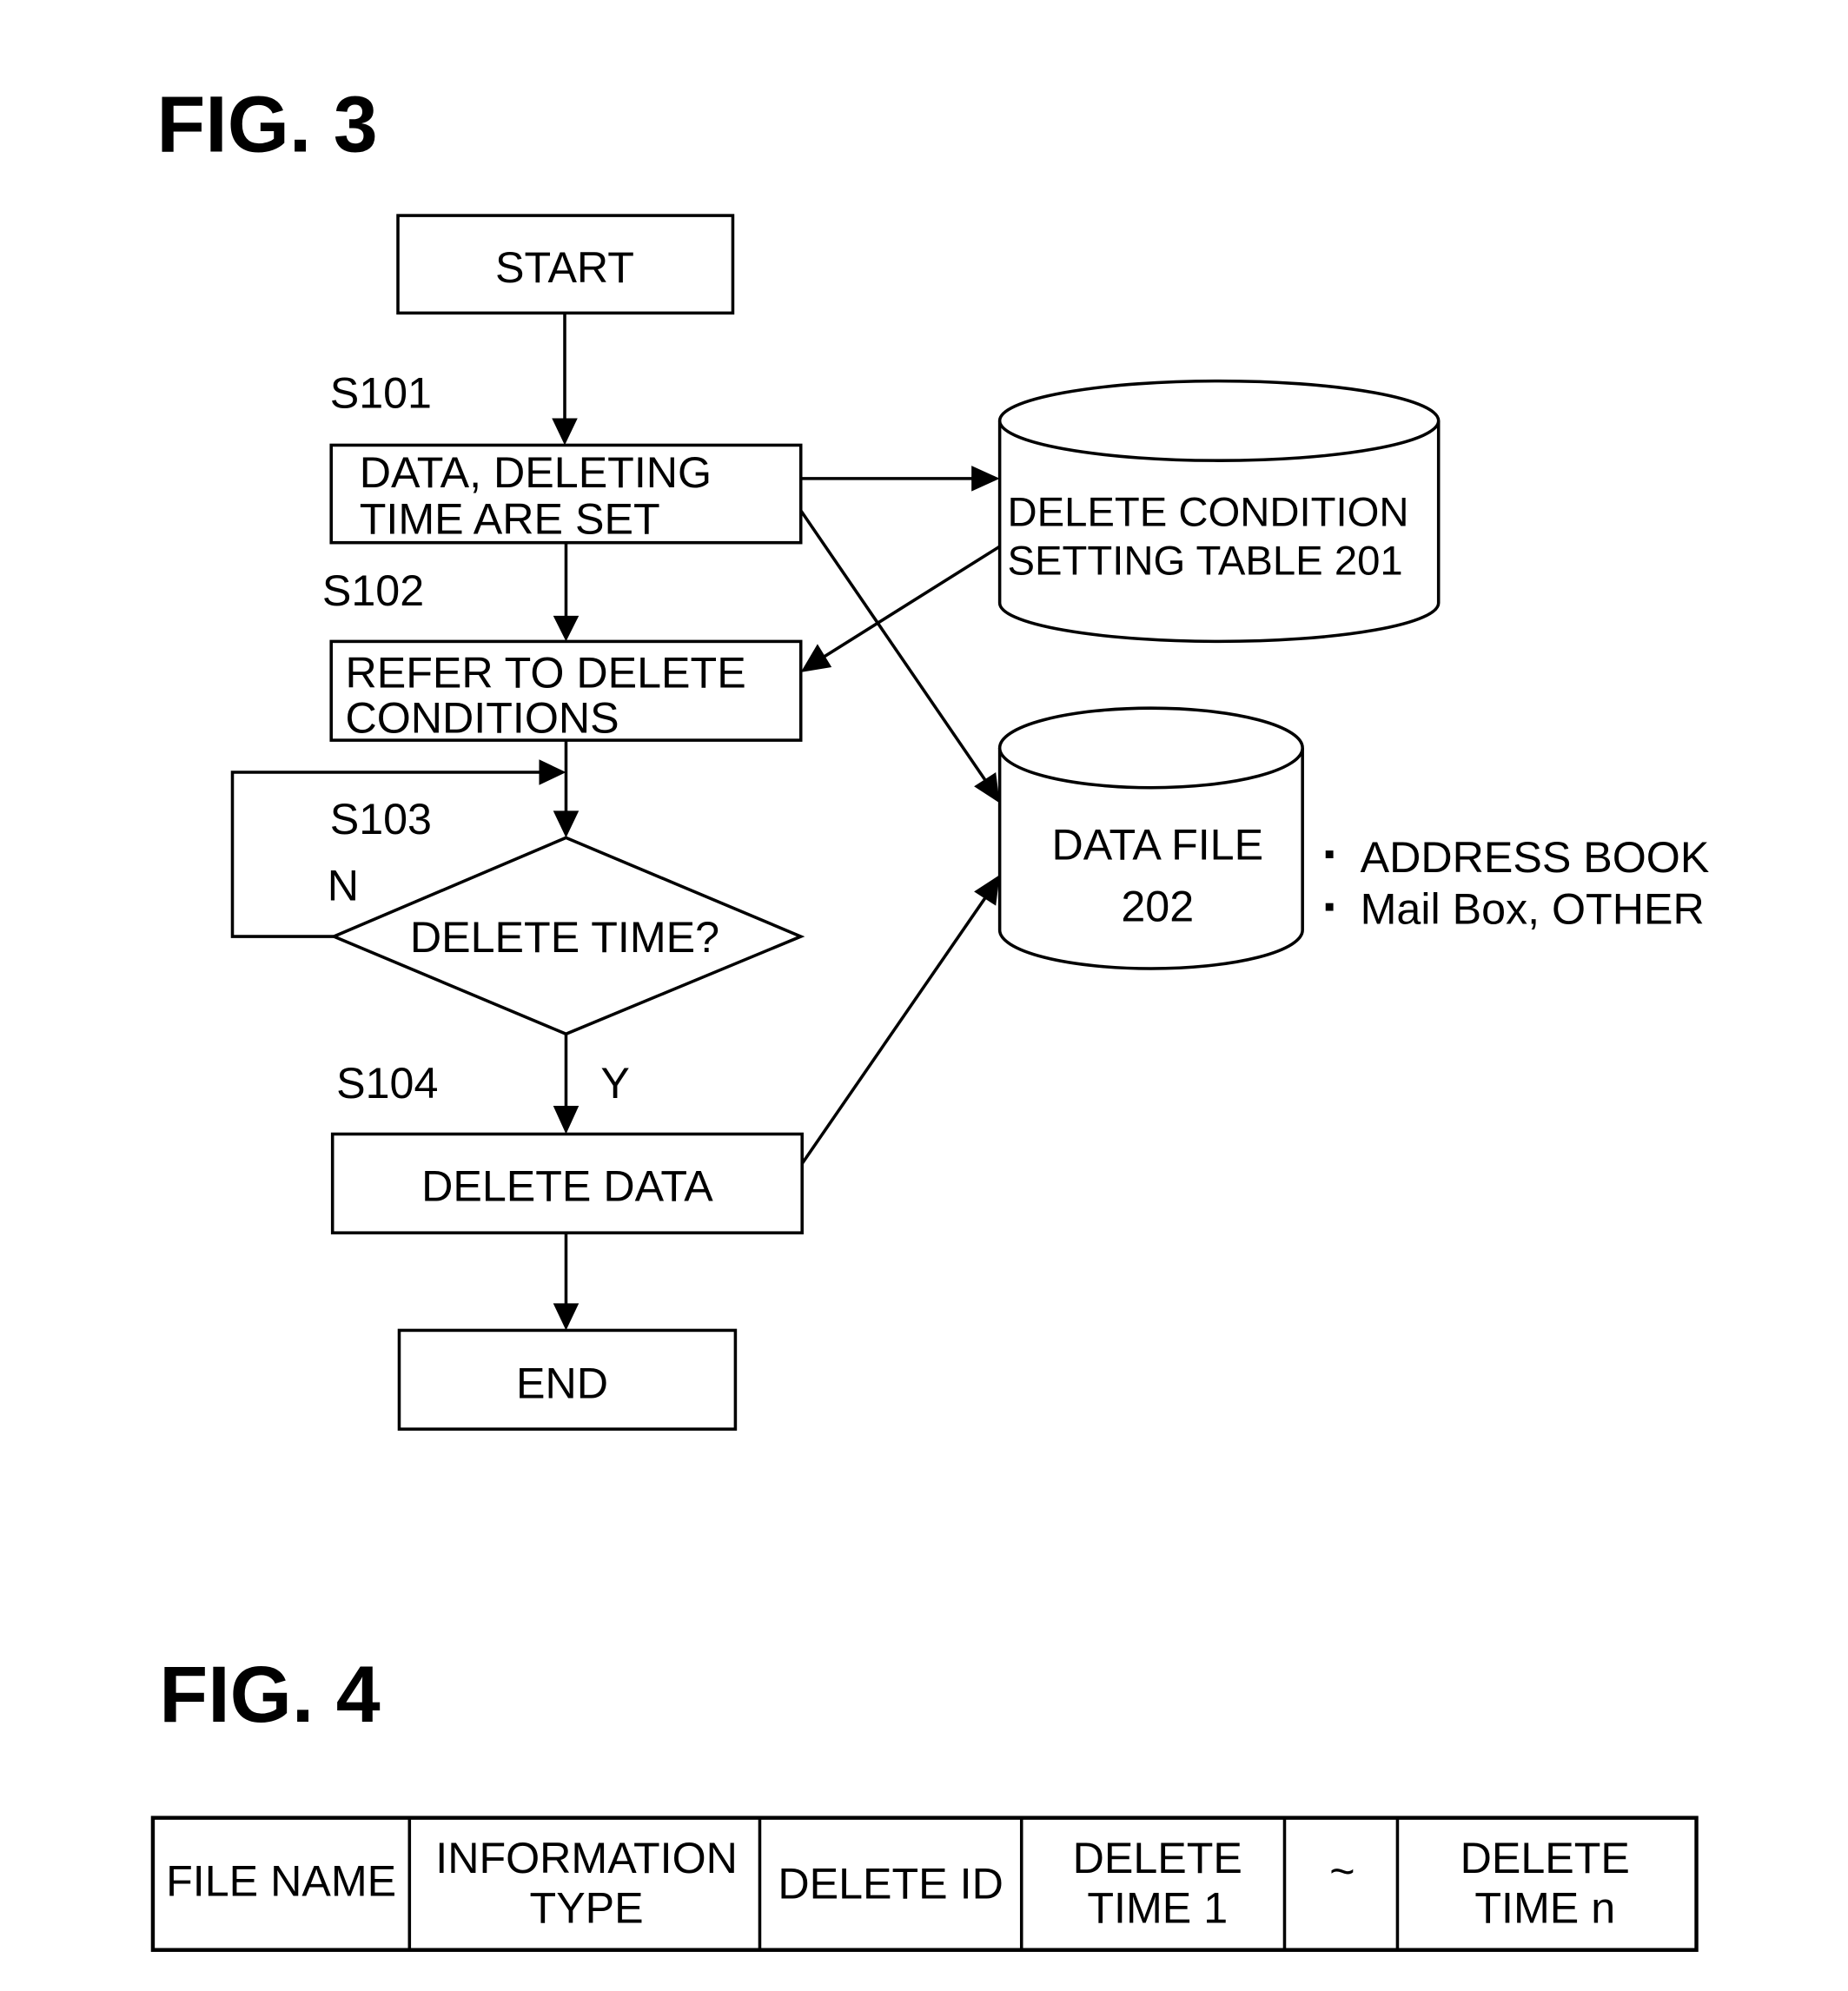 The image size is (1848, 1991). I want to click on s104-text: DELETE DATA, so click(567, 1185).